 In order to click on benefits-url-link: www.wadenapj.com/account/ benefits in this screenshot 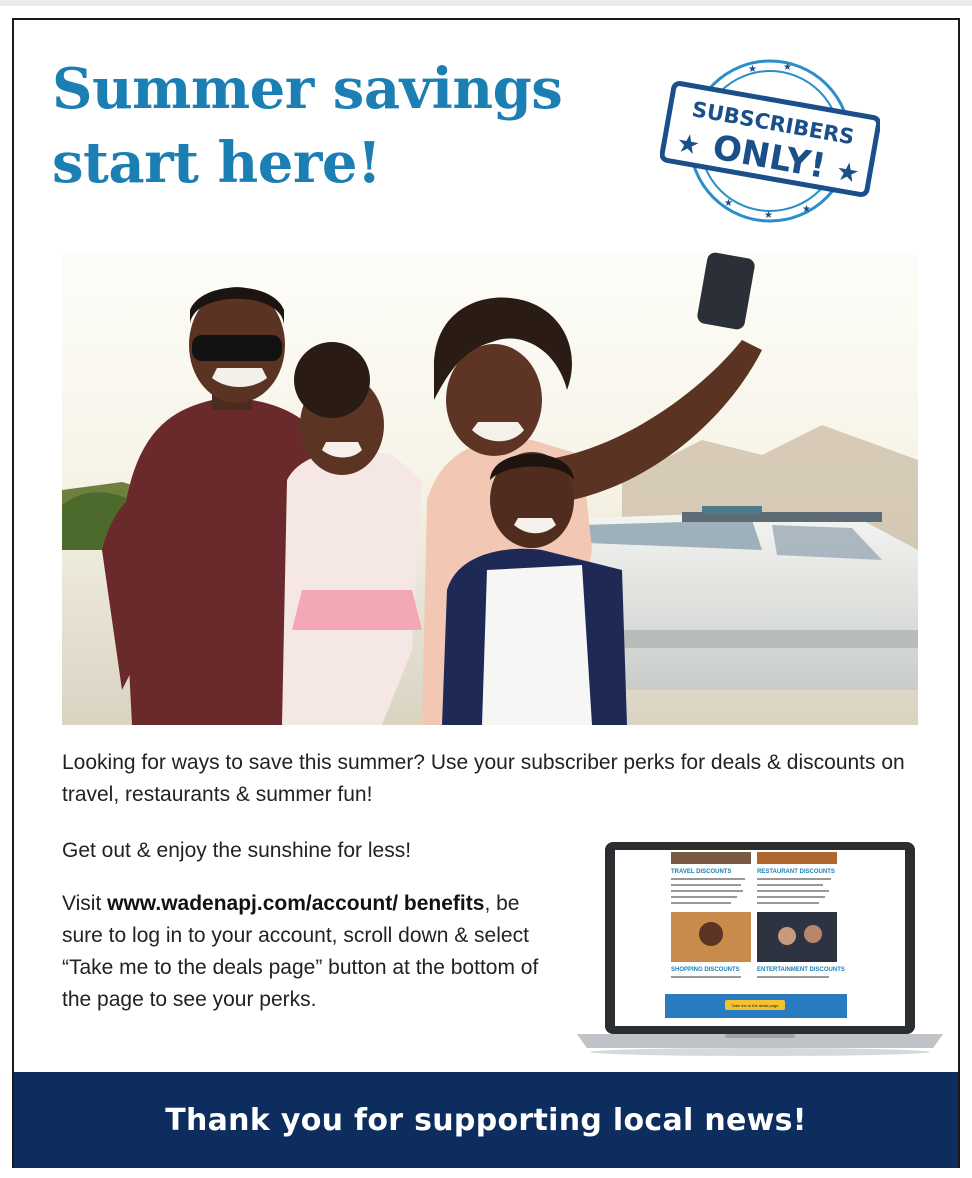, I will do `click(295, 903)`.